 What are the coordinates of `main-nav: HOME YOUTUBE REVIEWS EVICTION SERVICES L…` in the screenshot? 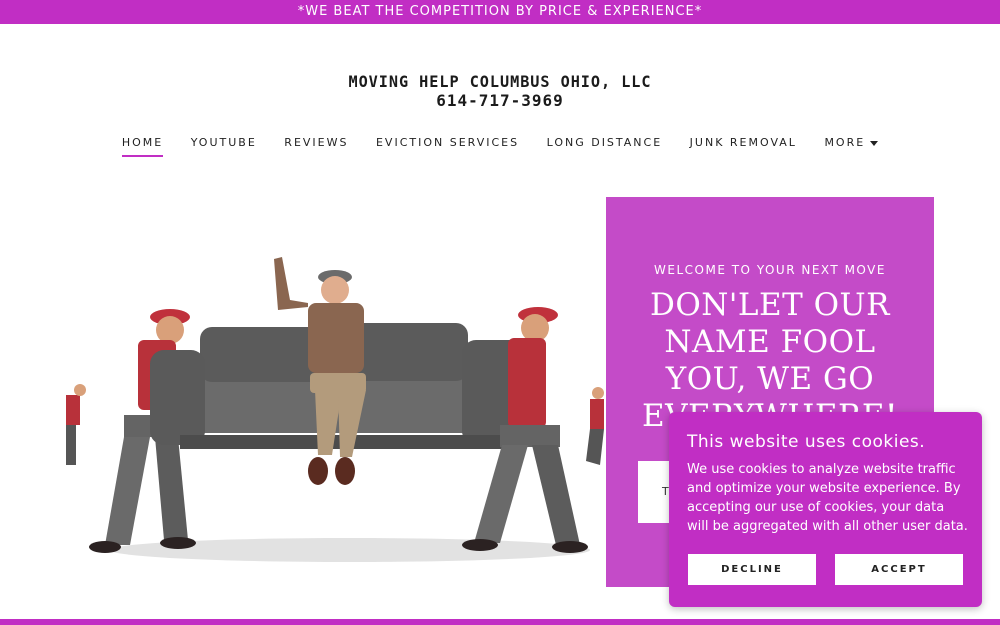 It's located at (500, 146).